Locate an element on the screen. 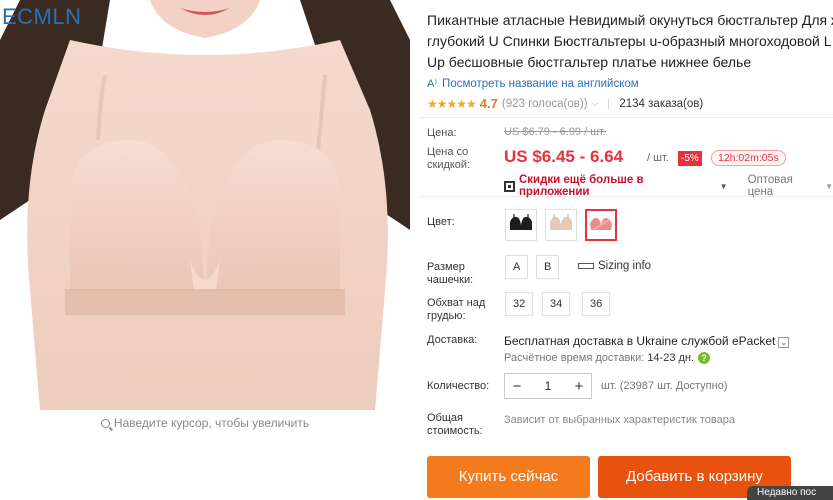 The width and height of the screenshot is (833, 500). app-discount-link: Скидки ещё больше в приложении is located at coordinates (617, 186).